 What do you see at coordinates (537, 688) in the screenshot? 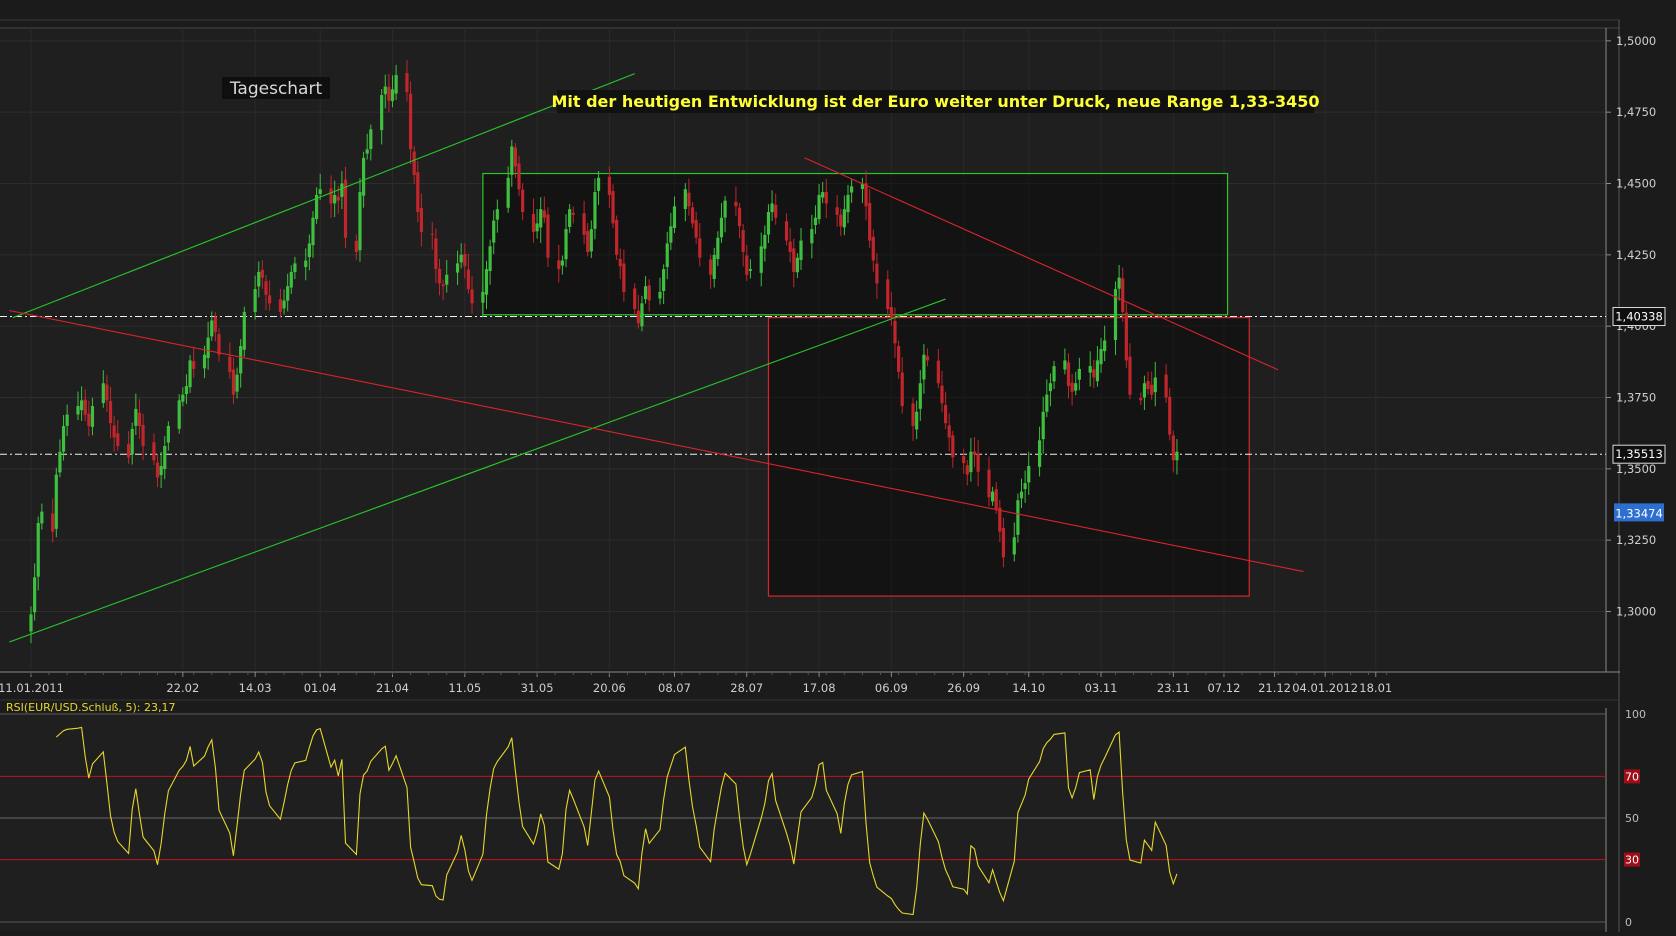
I see `price-x-tick-label: 31.05` at bounding box center [537, 688].